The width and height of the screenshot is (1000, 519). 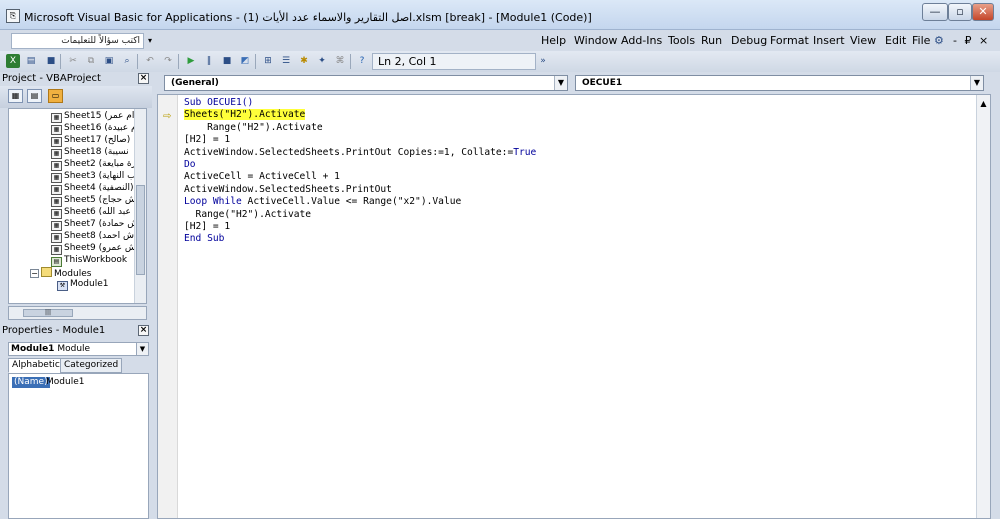 What do you see at coordinates (98, 213) in the screenshot?
I see `tree-item-sheet6: ▦ Sheet6 (ش عبد الله` at bounding box center [98, 213].